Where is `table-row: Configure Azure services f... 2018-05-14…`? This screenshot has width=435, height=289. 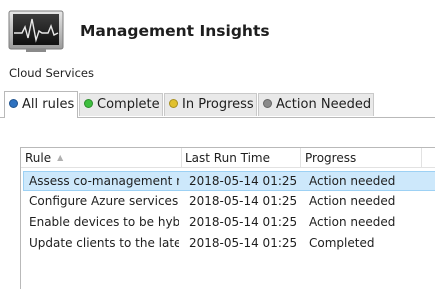 table-row: Configure Azure services f... 2018-05-14… is located at coordinates (229, 202).